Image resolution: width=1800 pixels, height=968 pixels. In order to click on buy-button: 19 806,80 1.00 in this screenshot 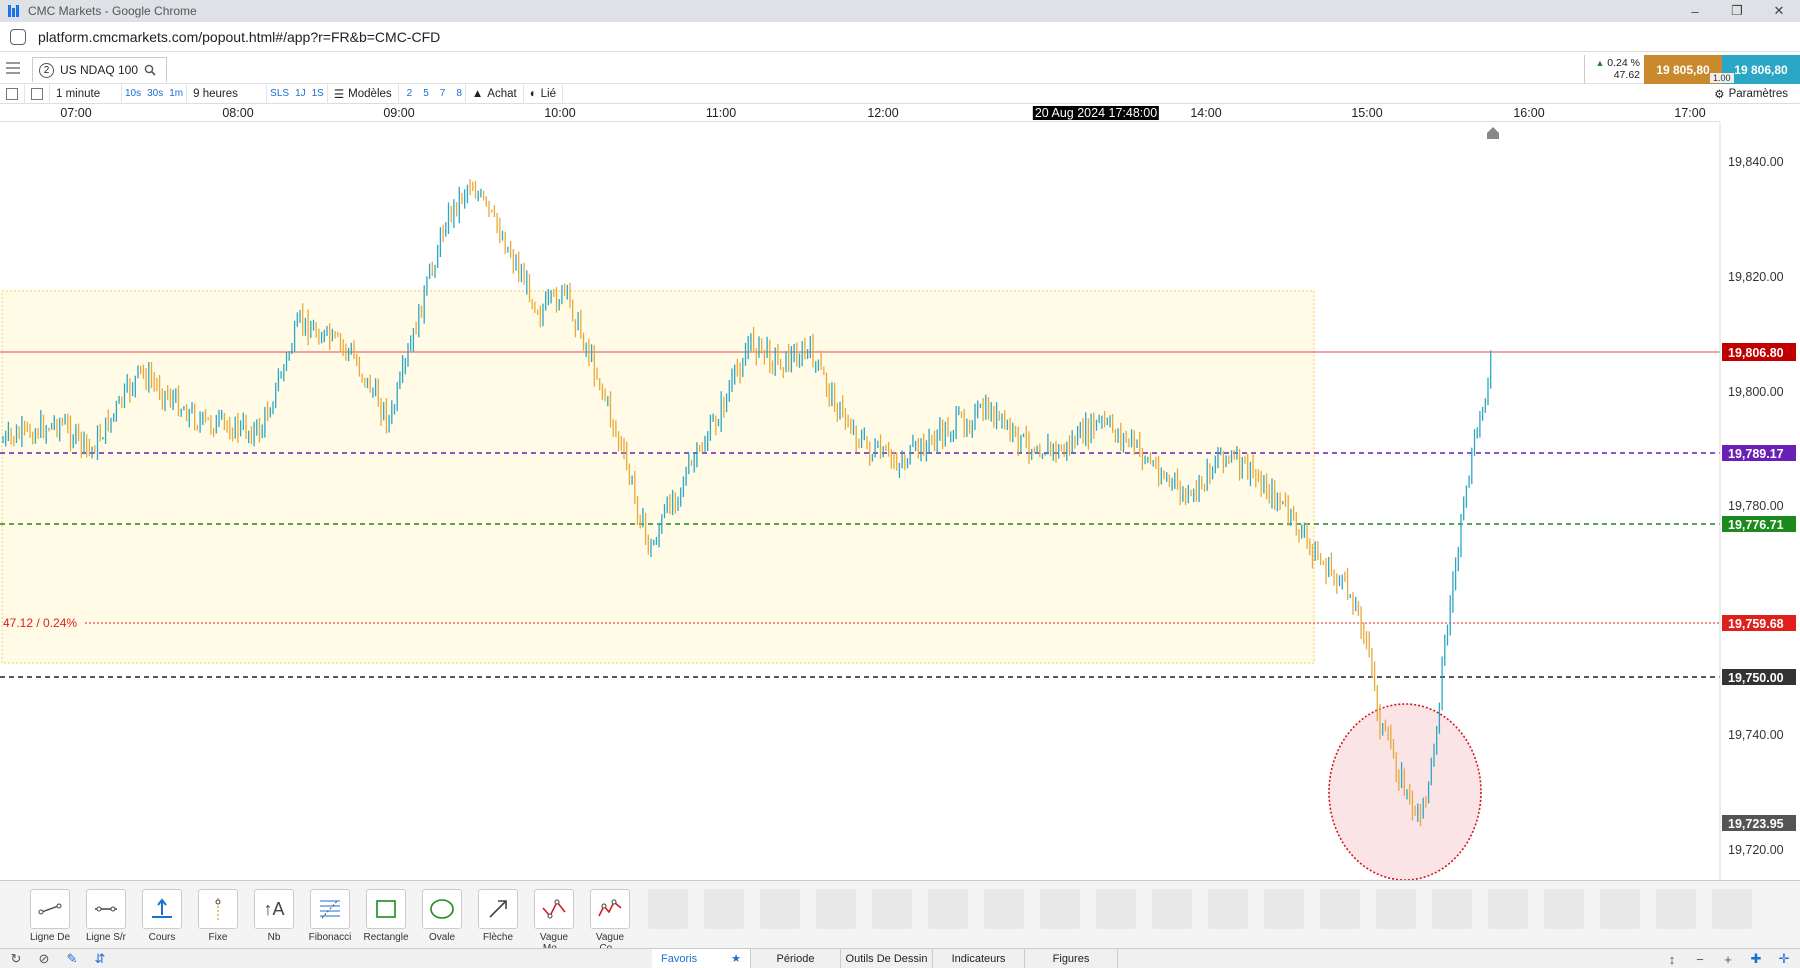, I will do `click(1755, 69)`.